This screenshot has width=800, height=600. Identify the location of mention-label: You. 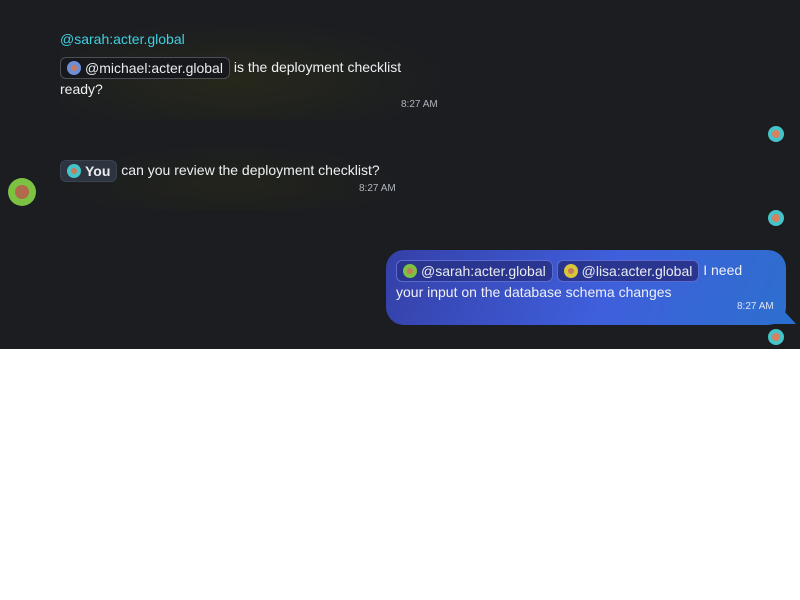
(98, 171).